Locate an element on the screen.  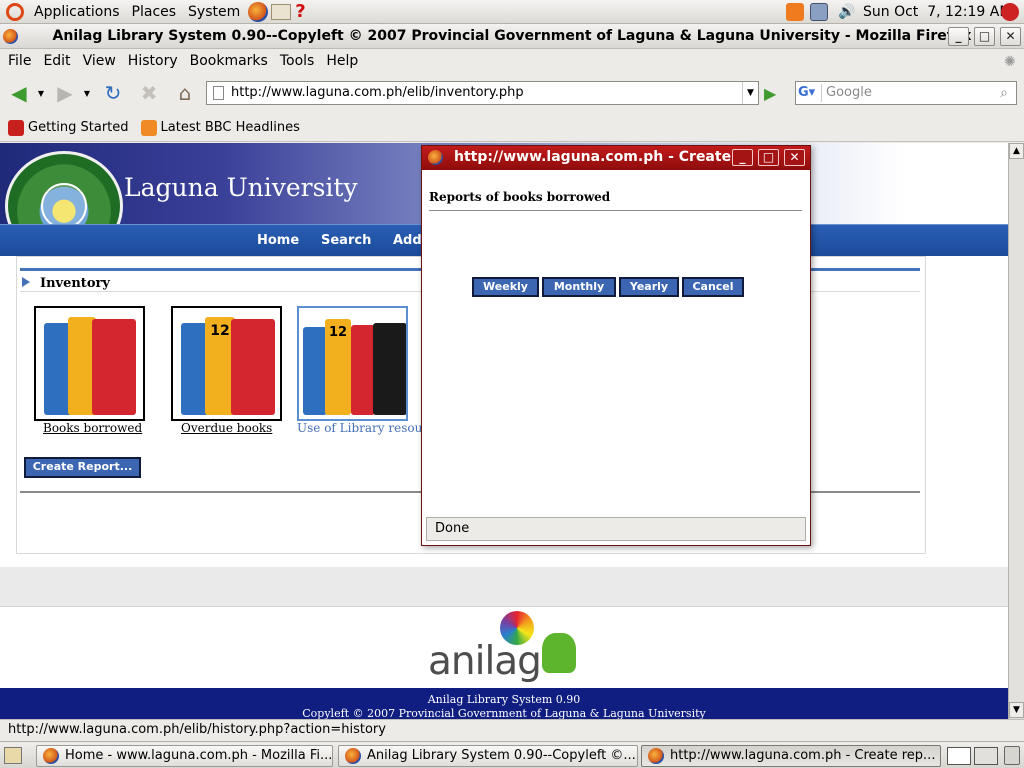
popup-status-bar: Done is located at coordinates (616, 529).